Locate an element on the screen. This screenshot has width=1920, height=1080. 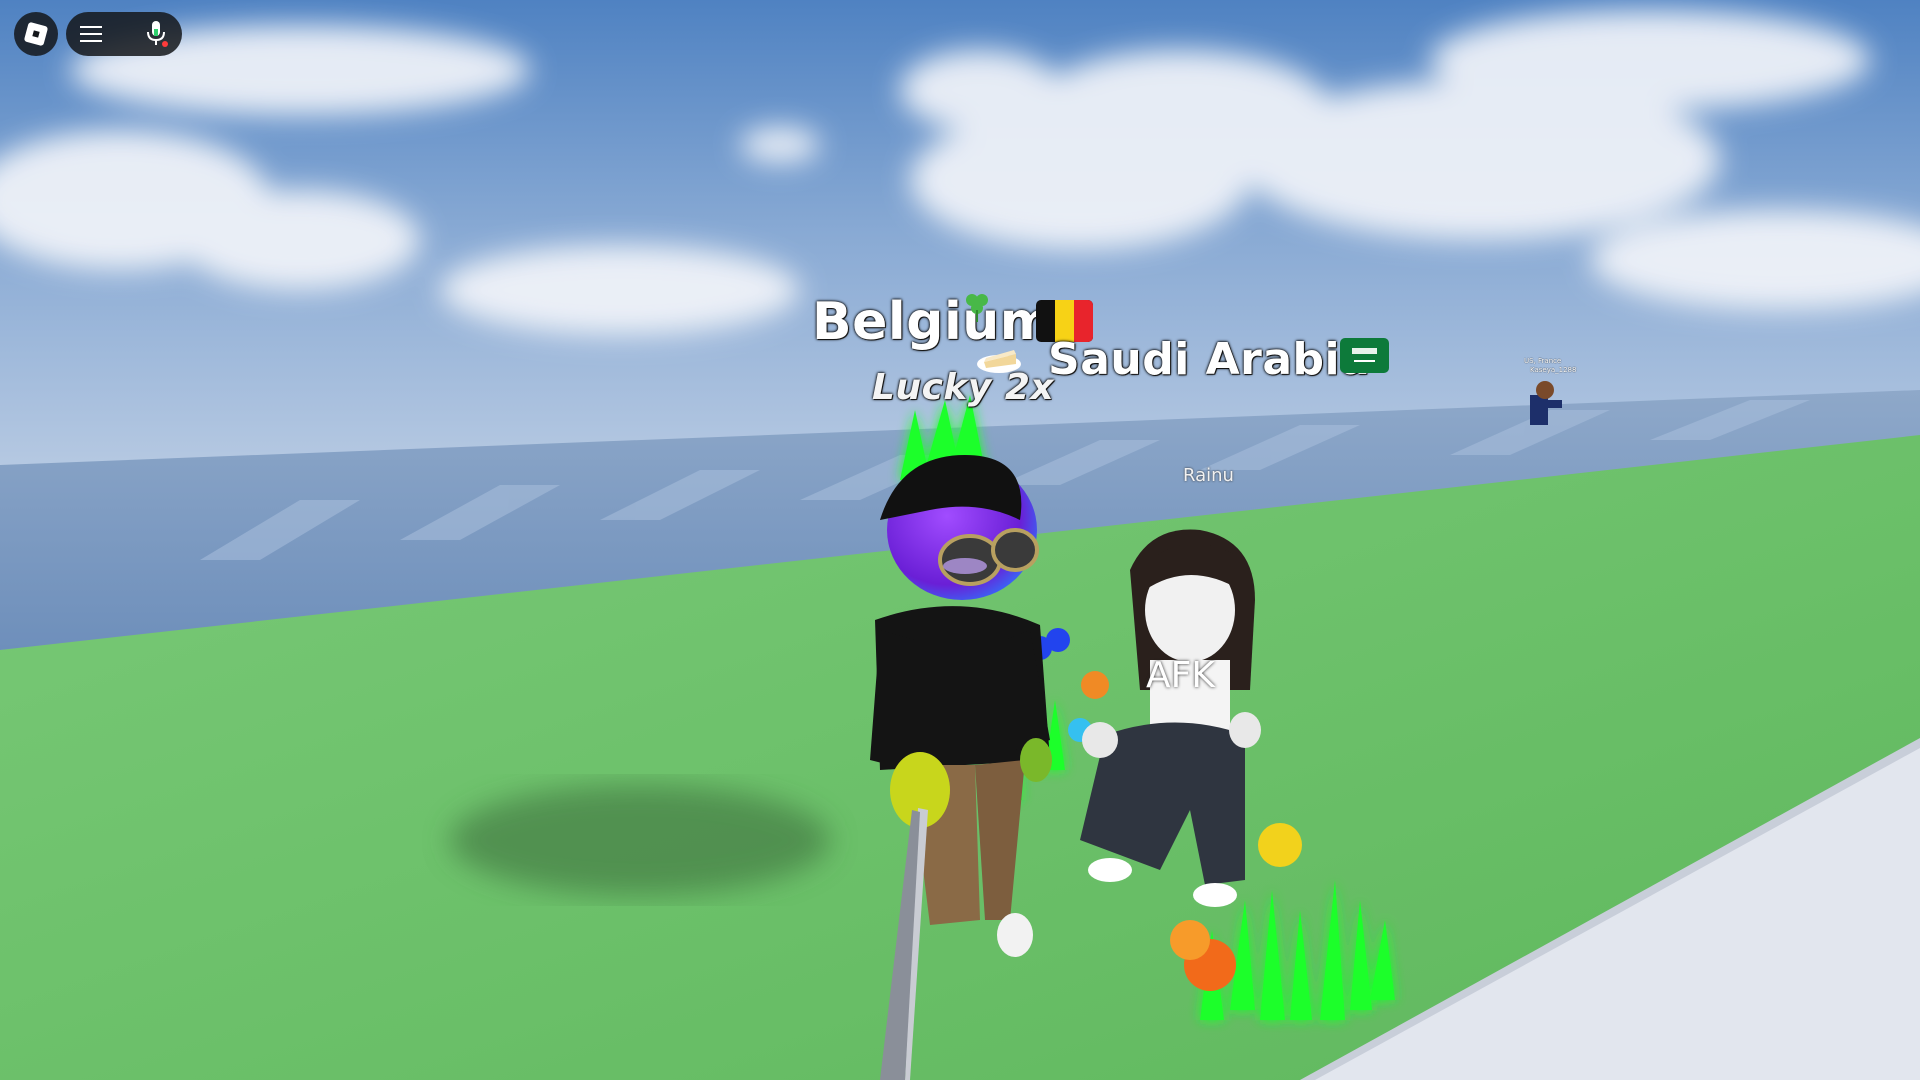
player2-username-label: Rainu is located at coordinates (1208, 475).